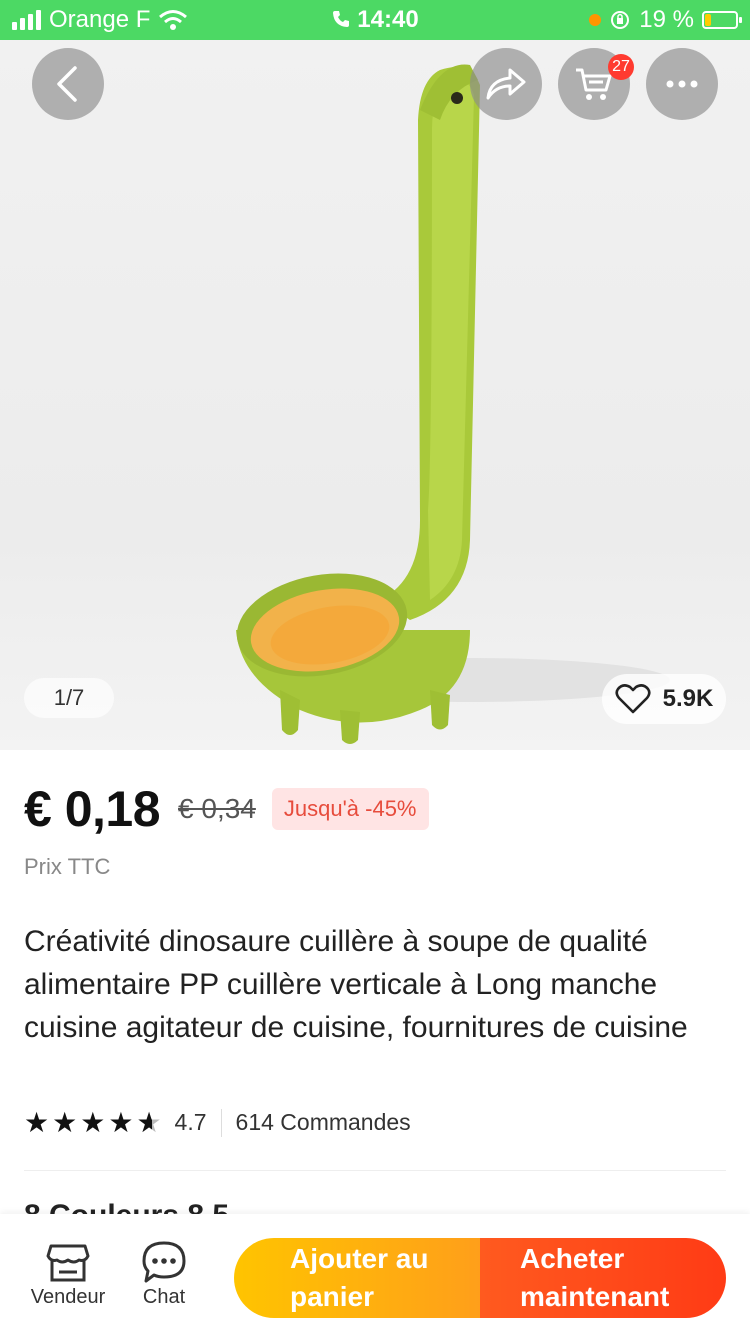 The width and height of the screenshot is (750, 1334). What do you see at coordinates (68, 1263) in the screenshot?
I see `store-icon` at bounding box center [68, 1263].